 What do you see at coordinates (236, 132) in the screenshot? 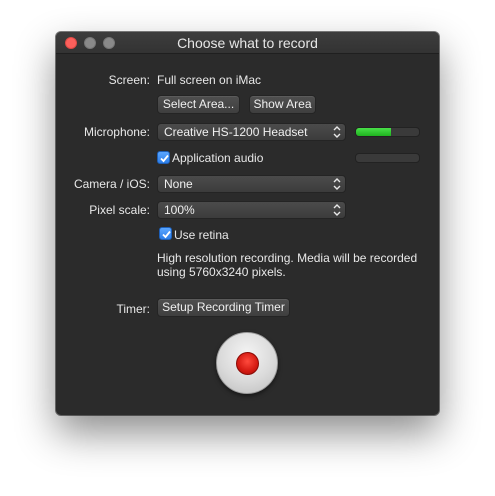
I see `microphone-selected-value: Creative HS-1200 Headset` at bounding box center [236, 132].